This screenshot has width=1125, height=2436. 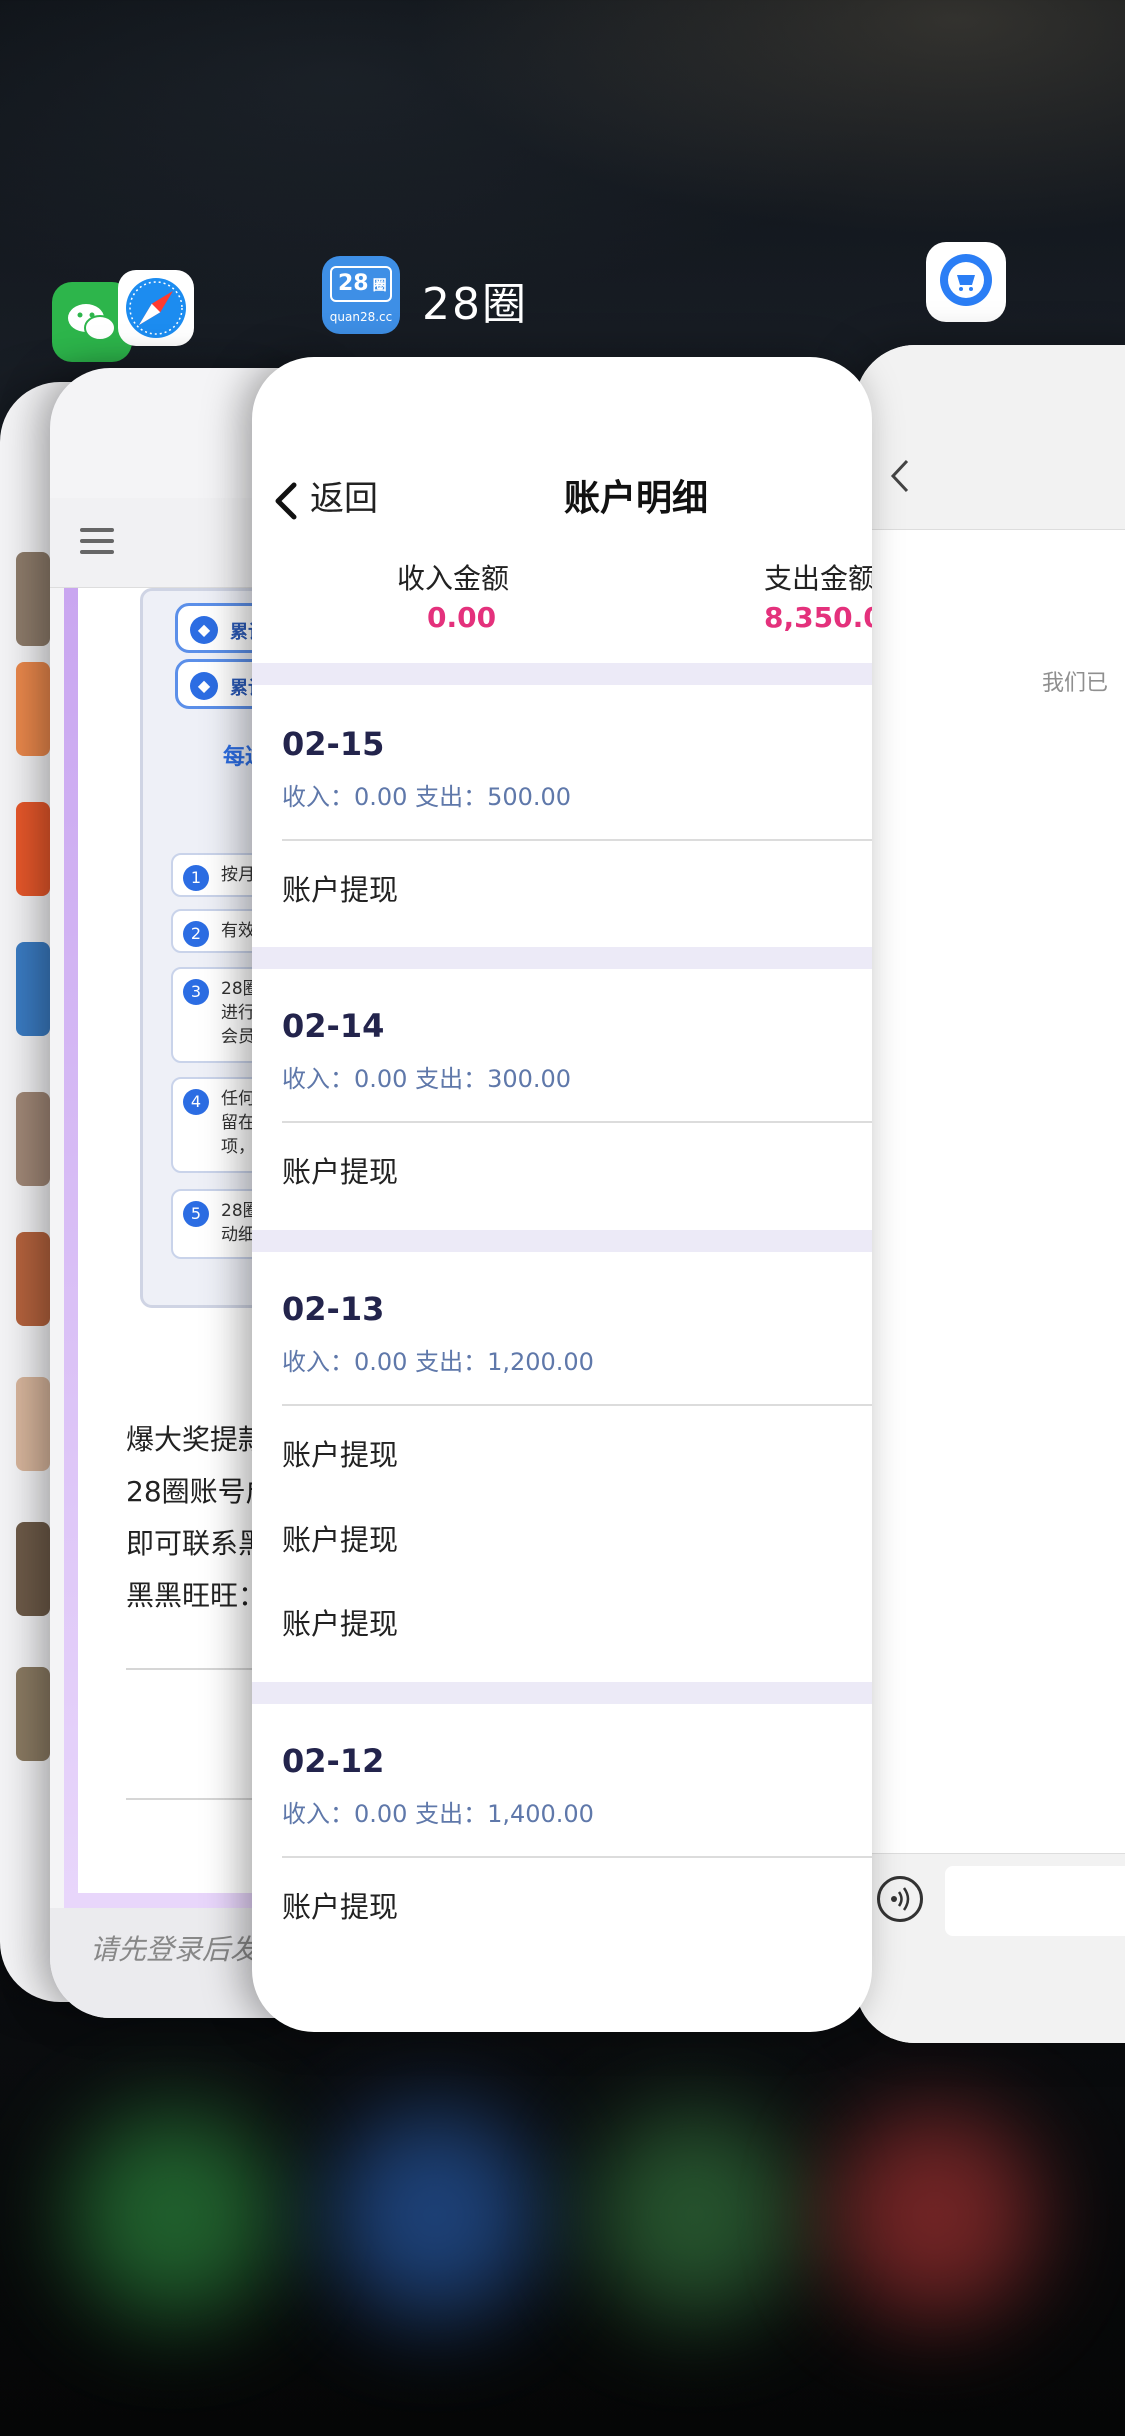 I want to click on day-summary: 收入：0.00 支出：1,400.00, so click(x=438, y=1814).